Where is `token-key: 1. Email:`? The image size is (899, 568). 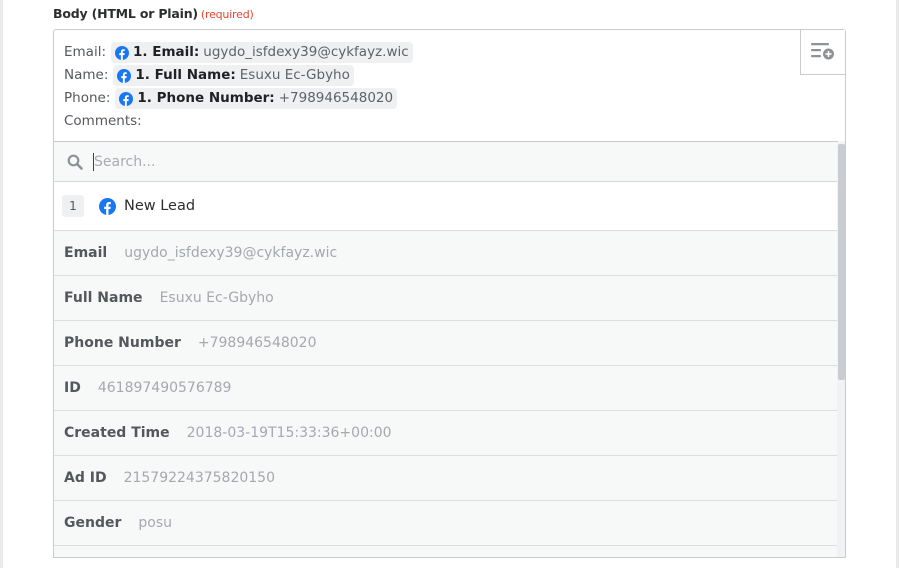
token-key: 1. Email: is located at coordinates (166, 52).